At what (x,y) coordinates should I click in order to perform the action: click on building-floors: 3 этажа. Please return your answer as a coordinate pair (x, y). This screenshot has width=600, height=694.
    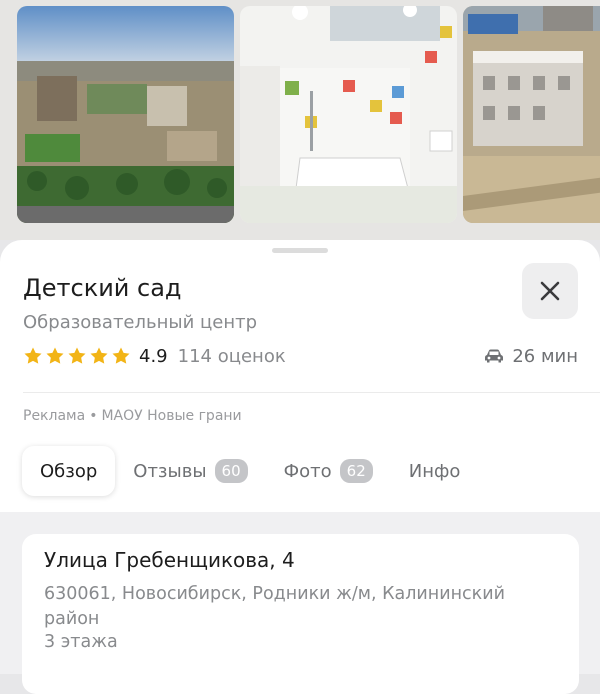
    Looking at the image, I should click on (81, 642).